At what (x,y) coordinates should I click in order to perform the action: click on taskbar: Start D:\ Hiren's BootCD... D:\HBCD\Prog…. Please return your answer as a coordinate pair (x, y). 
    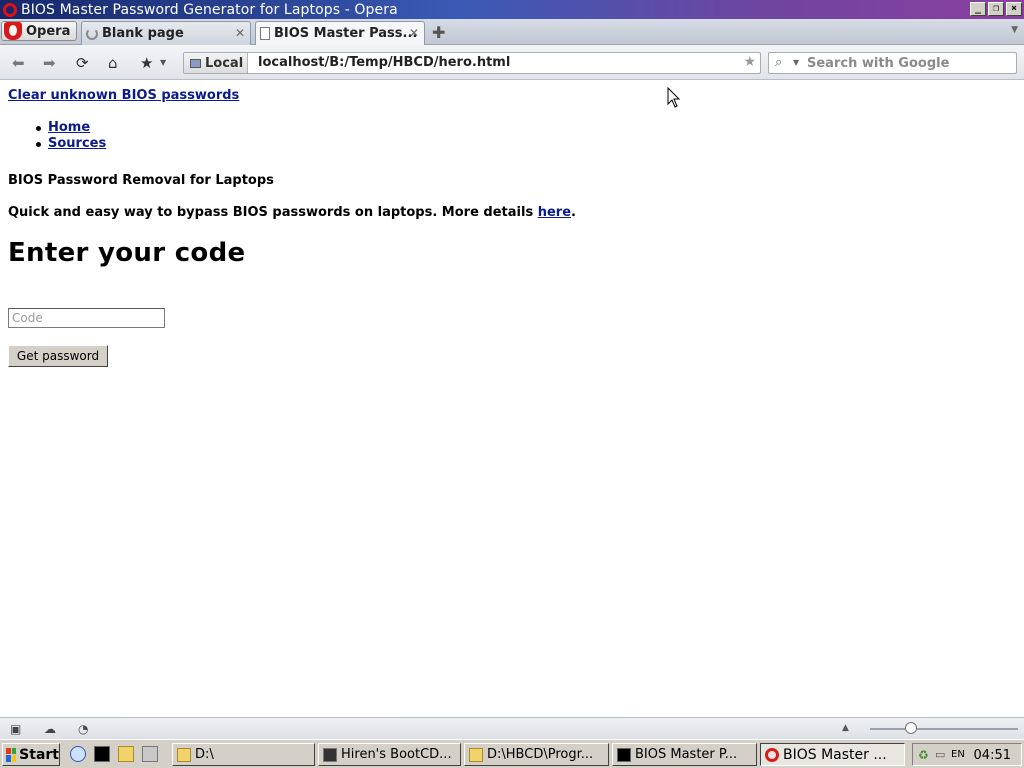
    Looking at the image, I should click on (512, 753).